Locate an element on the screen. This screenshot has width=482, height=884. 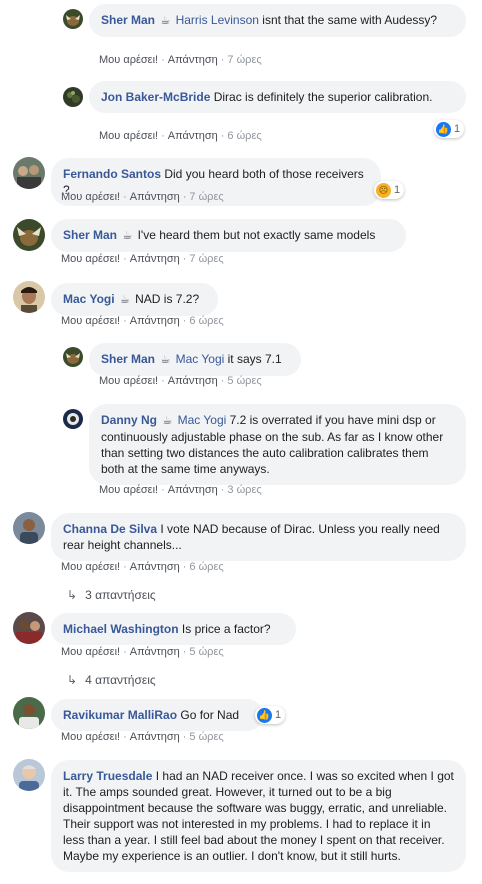
comment-author: Mac Yogi is located at coordinates (89, 299).